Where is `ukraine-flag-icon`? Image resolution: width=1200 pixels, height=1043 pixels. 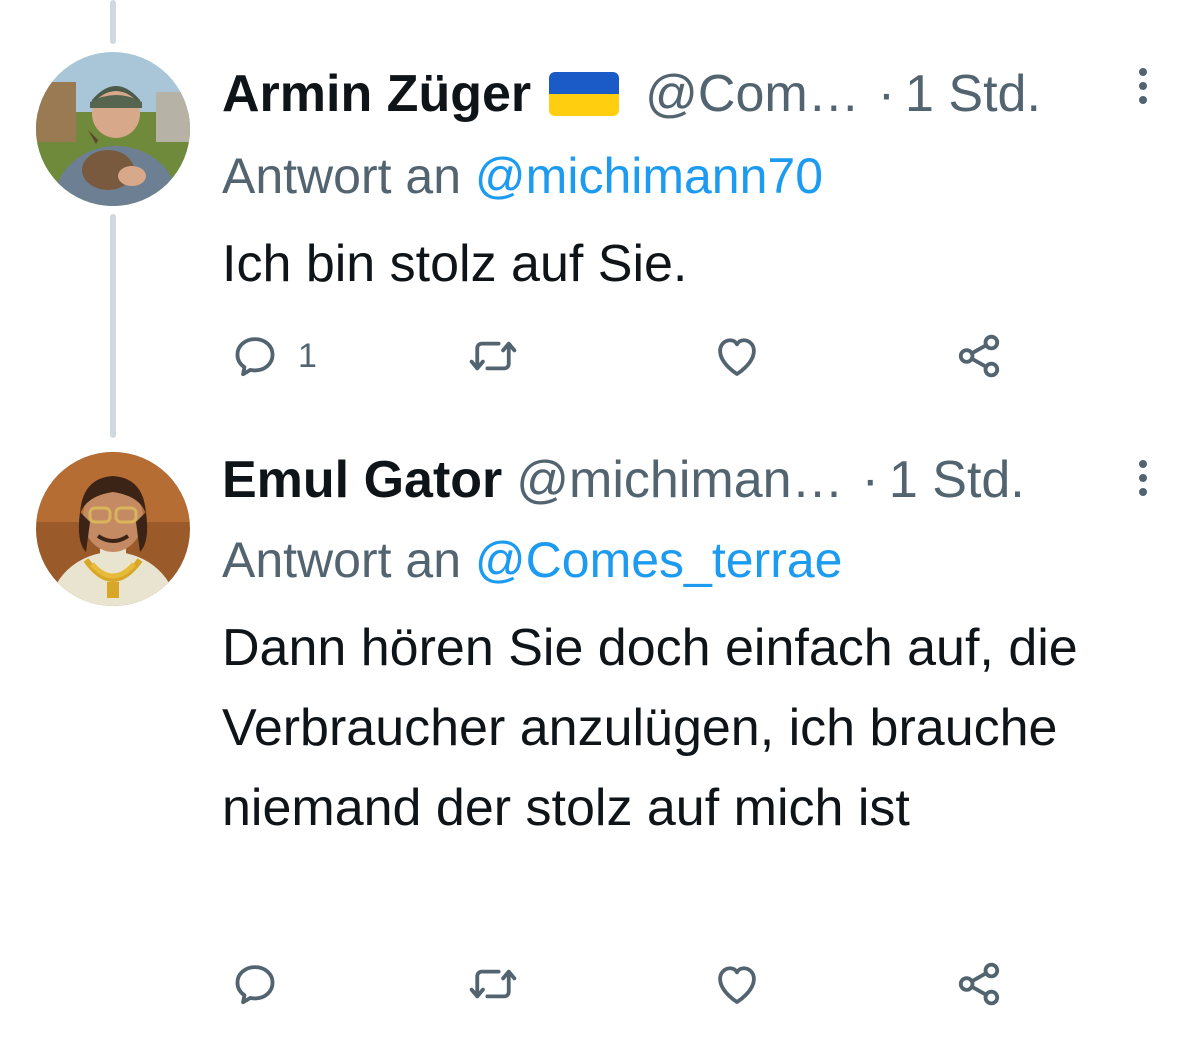
ukraine-flag-icon is located at coordinates (584, 94).